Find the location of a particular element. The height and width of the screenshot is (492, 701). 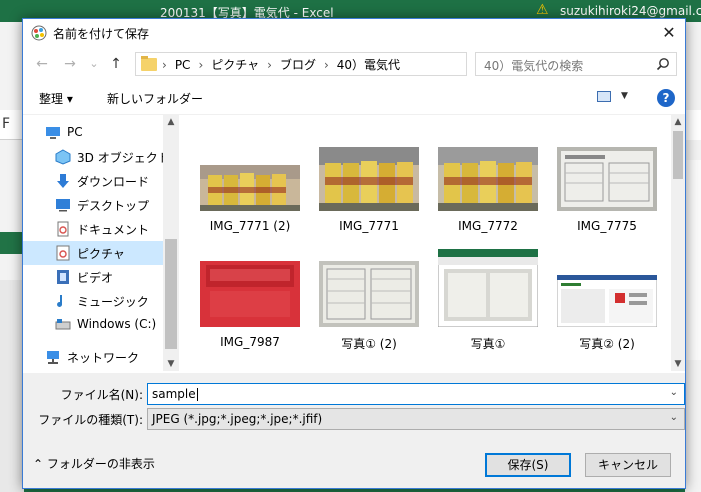

file-tile: IMG_7987 is located at coordinates (250, 315).